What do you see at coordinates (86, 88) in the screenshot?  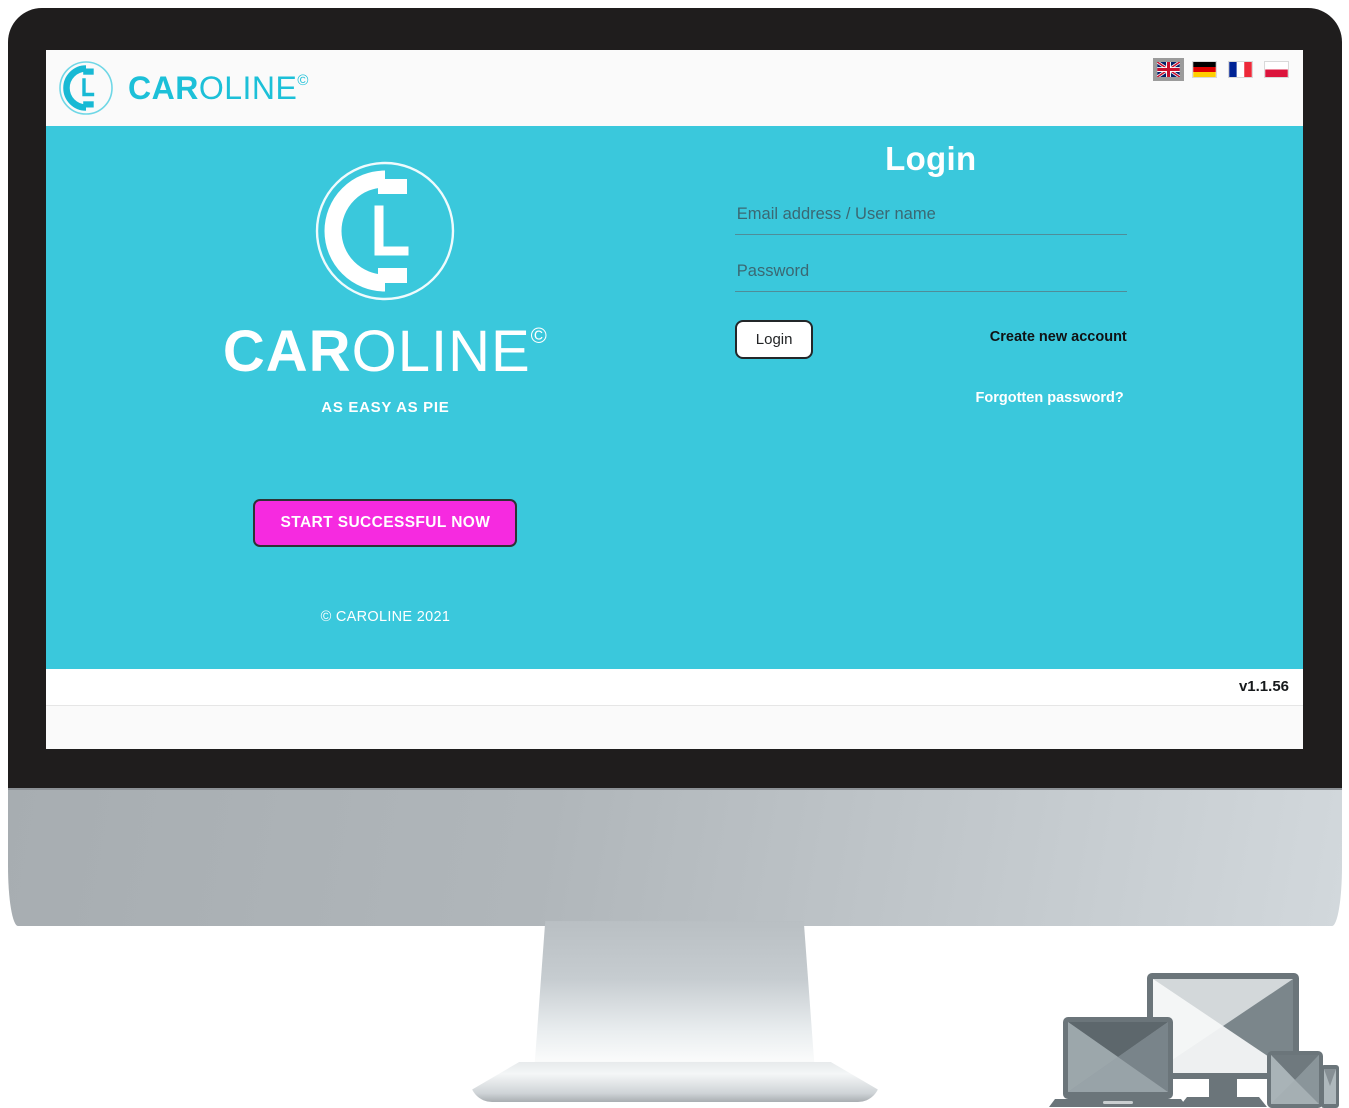 I see `caroline-logo-icon` at bounding box center [86, 88].